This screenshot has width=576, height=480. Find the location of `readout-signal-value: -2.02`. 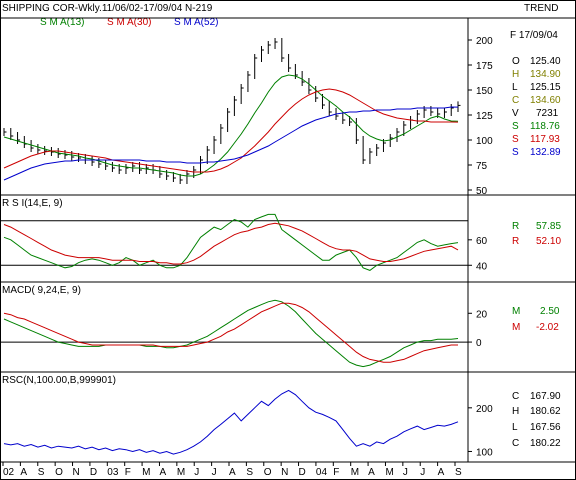

readout-signal-value: -2.02 is located at coordinates (547, 327).